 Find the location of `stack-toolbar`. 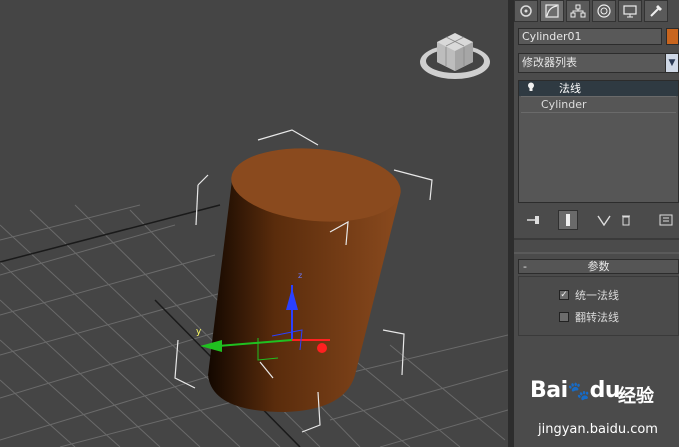

stack-toolbar is located at coordinates (598, 221).